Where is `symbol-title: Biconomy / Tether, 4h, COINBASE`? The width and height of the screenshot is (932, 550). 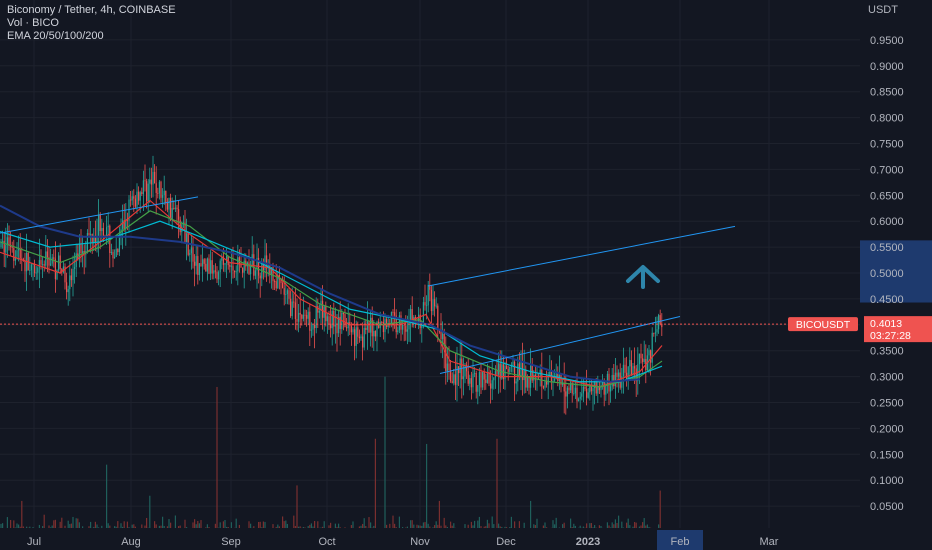 symbol-title: Biconomy / Tether, 4h, COINBASE is located at coordinates (91, 10).